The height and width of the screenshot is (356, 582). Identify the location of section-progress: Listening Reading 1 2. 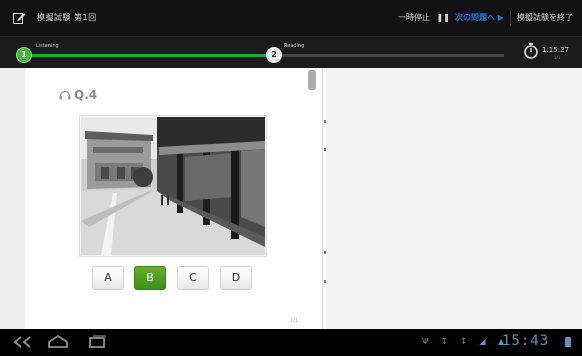
(291, 52).